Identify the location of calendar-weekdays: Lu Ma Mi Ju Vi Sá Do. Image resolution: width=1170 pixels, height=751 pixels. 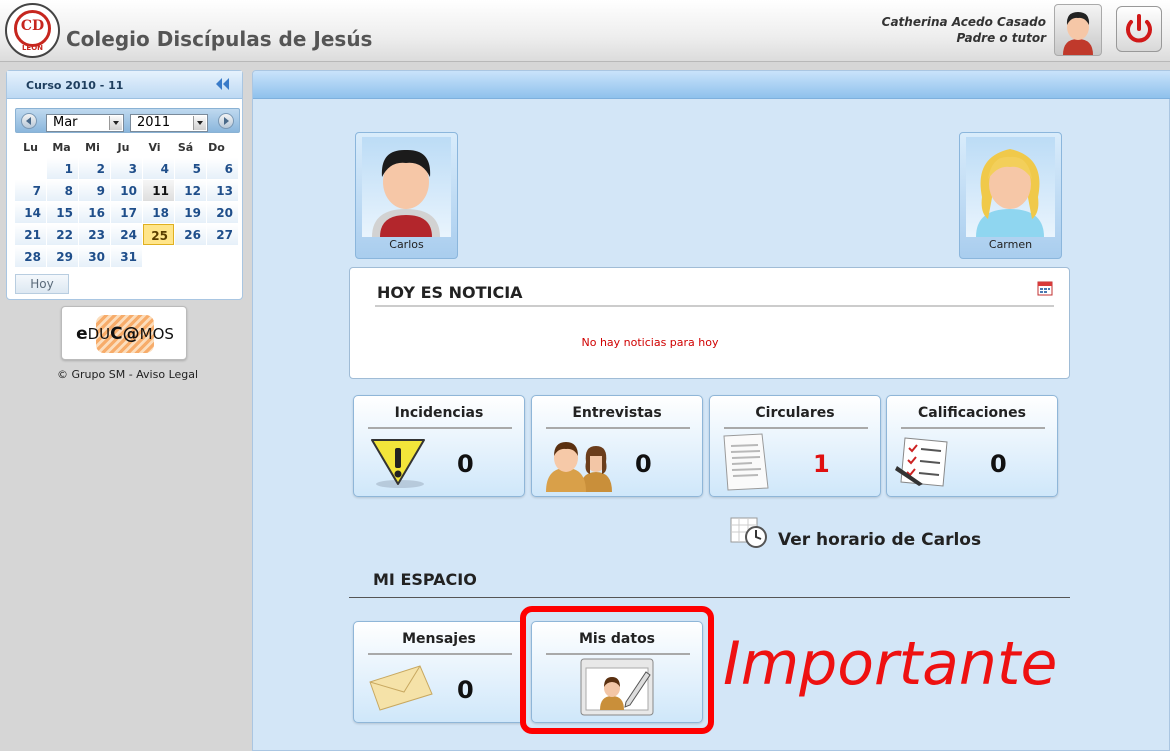
(127, 147).